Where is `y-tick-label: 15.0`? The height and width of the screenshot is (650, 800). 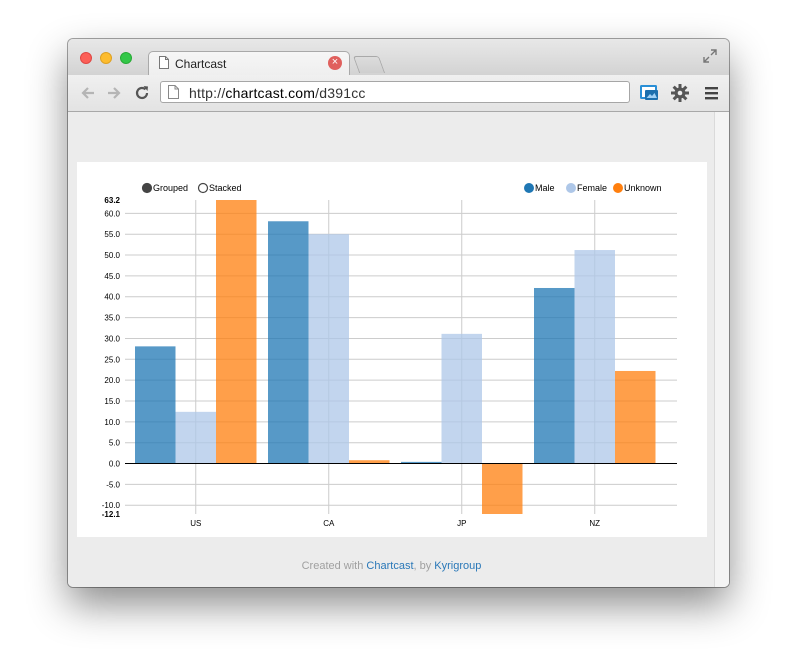 y-tick-label: 15.0 is located at coordinates (112, 401).